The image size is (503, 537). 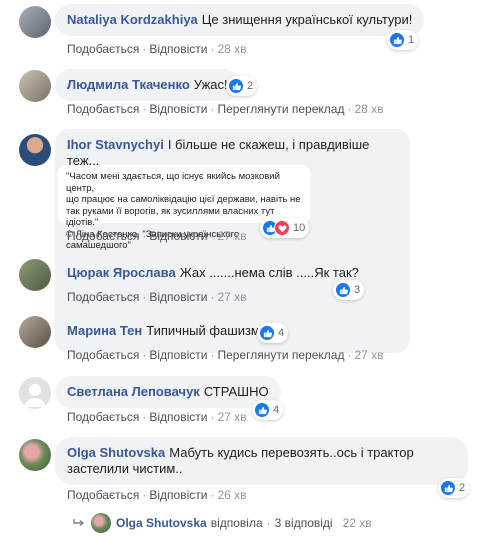 I want to click on reply-arrow-icon, so click(x=79, y=523).